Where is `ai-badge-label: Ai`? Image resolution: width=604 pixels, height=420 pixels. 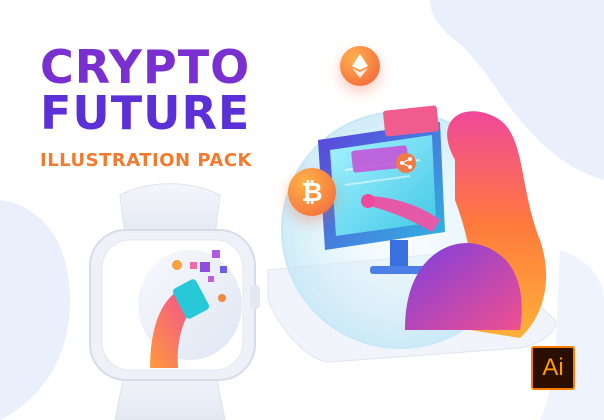 ai-badge-label: Ai is located at coordinates (553, 367).